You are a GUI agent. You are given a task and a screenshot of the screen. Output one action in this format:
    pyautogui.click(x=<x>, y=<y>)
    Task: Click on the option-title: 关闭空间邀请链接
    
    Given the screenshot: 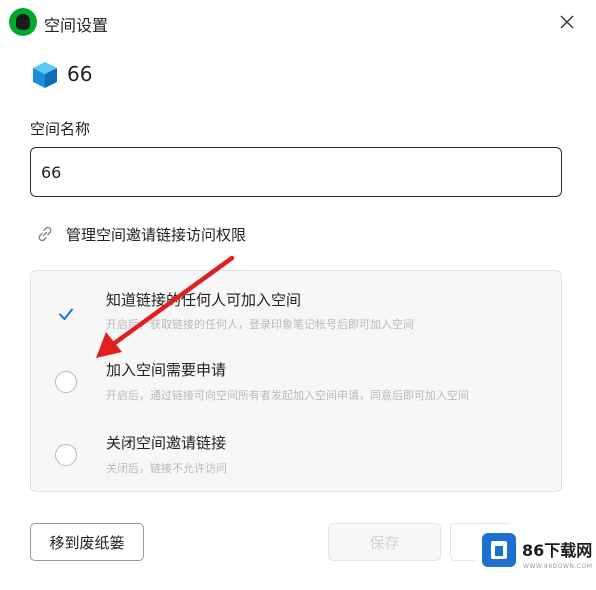 What is the action you would take?
    pyautogui.click(x=166, y=443)
    